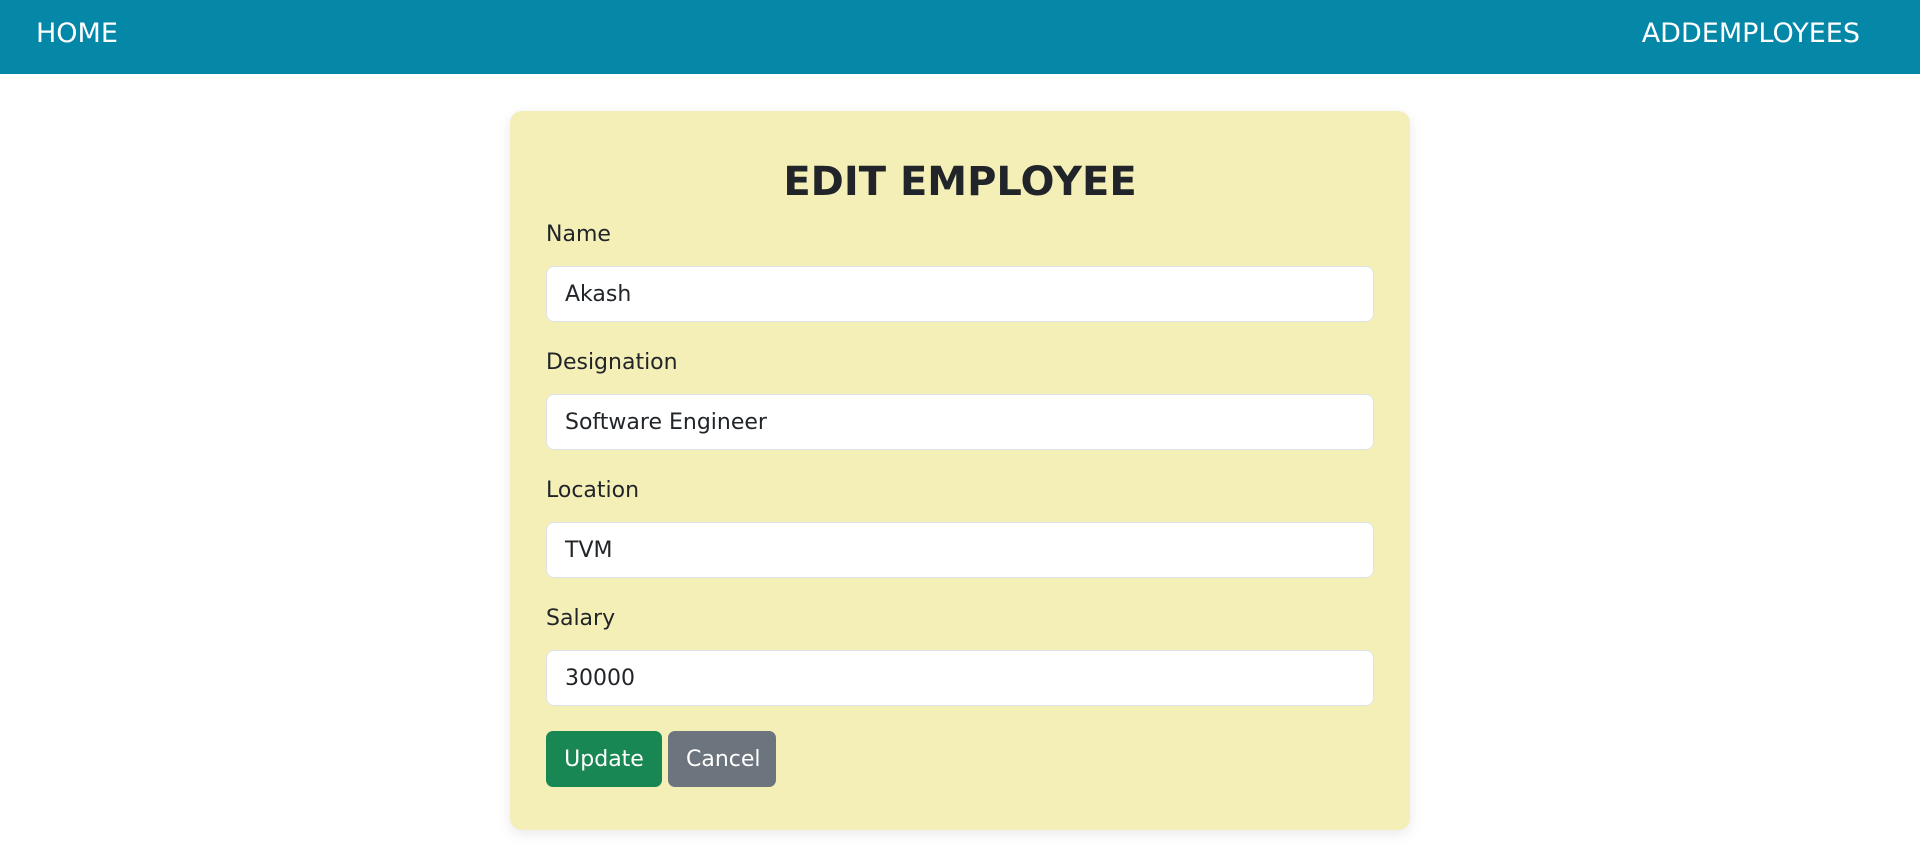 This screenshot has width=1920, height=852. I want to click on nav-home-link: HOME, so click(77, 34).